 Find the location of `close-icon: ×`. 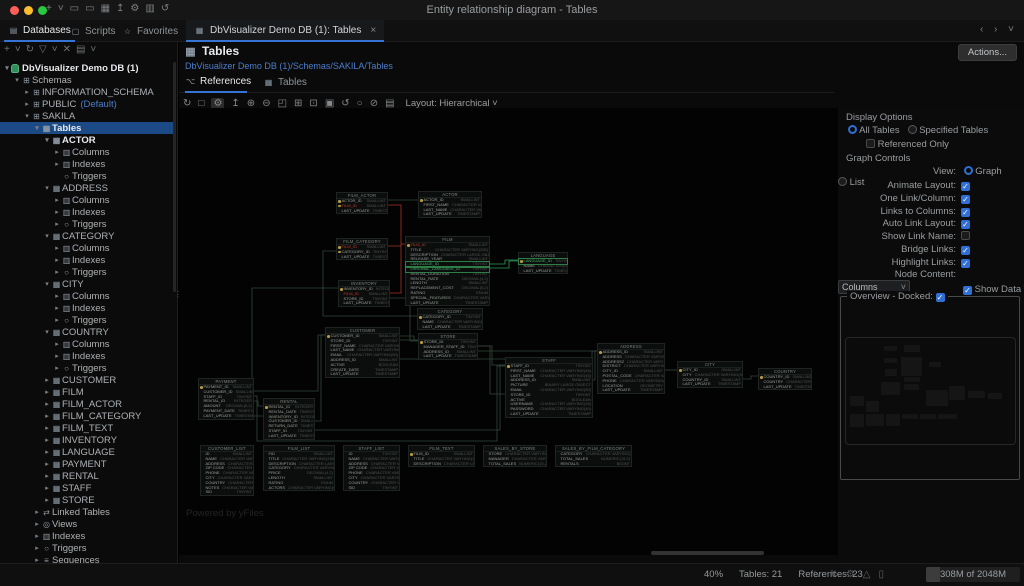

close-icon: × is located at coordinates (373, 30).